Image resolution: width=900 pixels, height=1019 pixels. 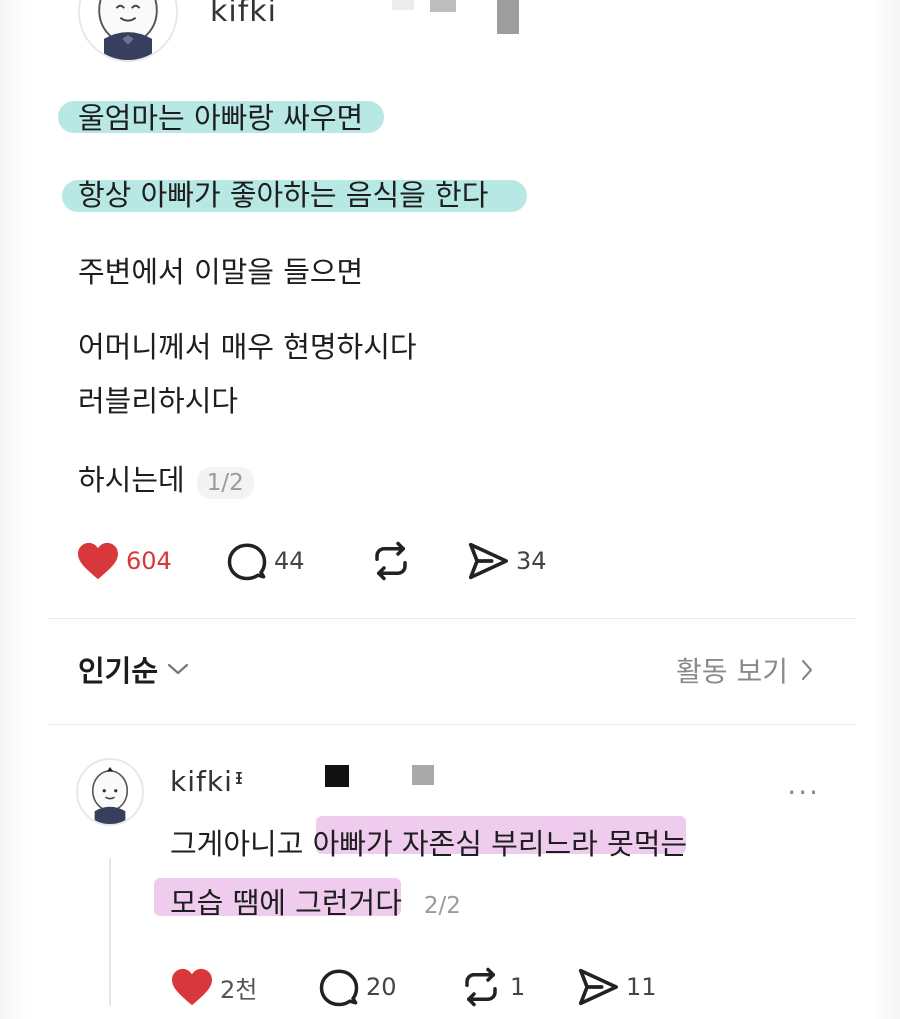 I want to click on post-text-line: 하시는데, so click(x=131, y=480).